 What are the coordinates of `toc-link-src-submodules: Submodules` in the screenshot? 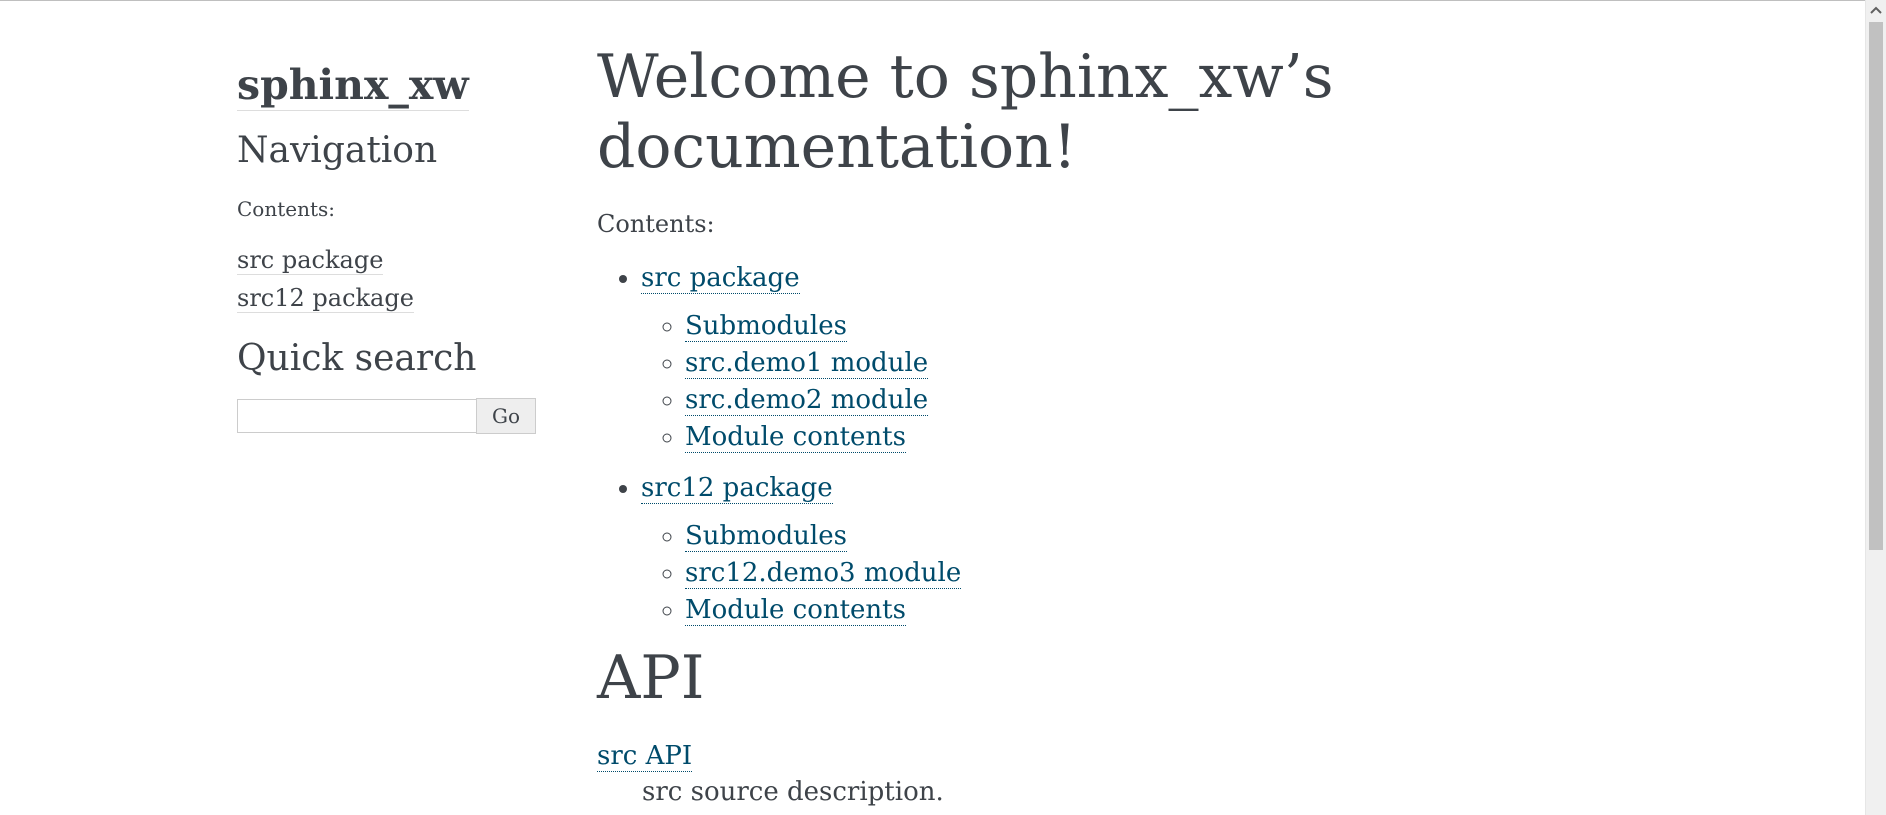 It's located at (766, 326).